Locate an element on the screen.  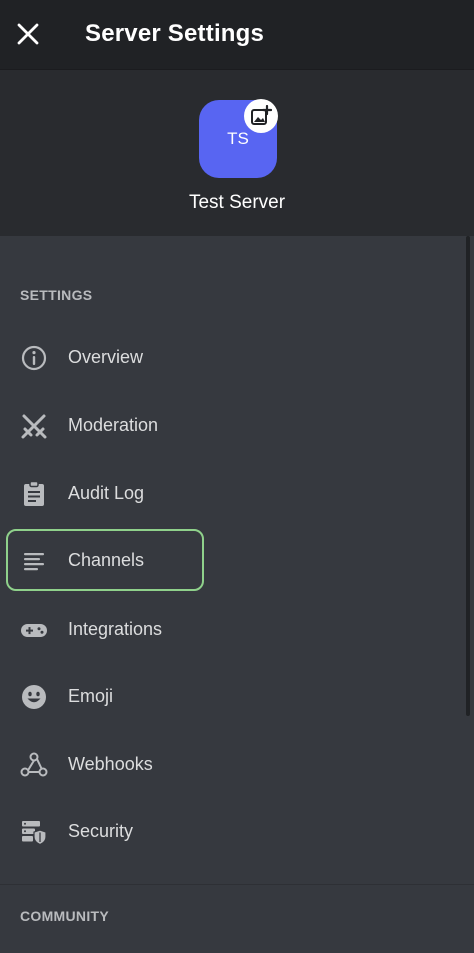
section-label-community: COMMUNITY is located at coordinates (65, 916).